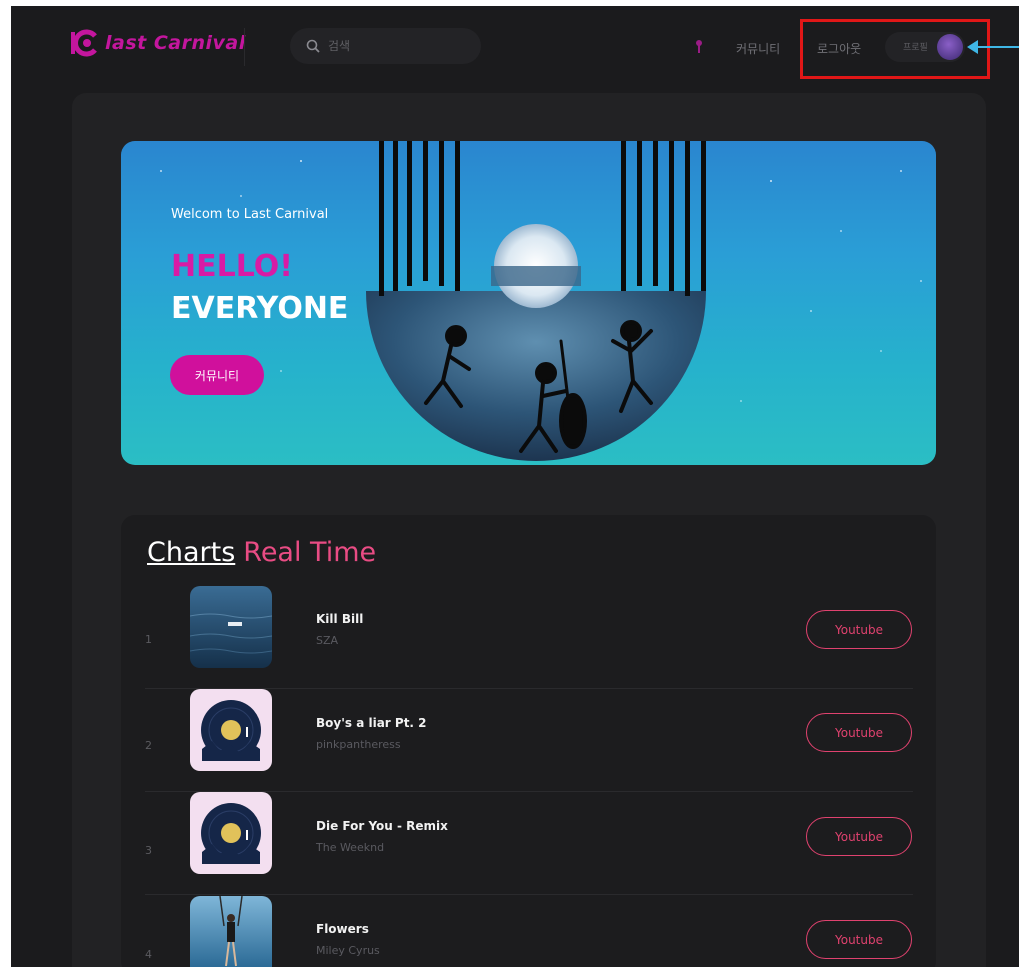 The width and height of the screenshot is (1022, 967). I want to click on row-divider, so click(529, 894).